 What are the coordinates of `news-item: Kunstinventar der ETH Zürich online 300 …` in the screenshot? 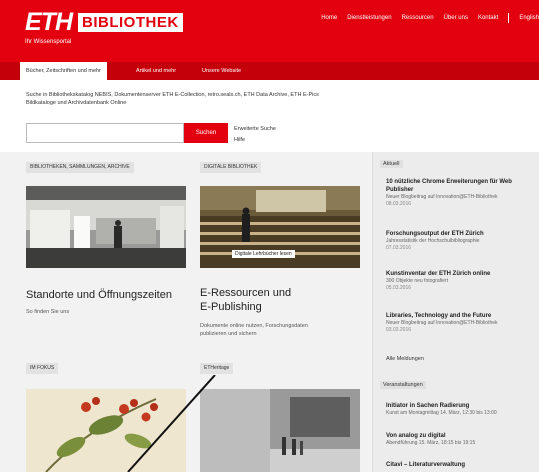 It's located at (462, 281).